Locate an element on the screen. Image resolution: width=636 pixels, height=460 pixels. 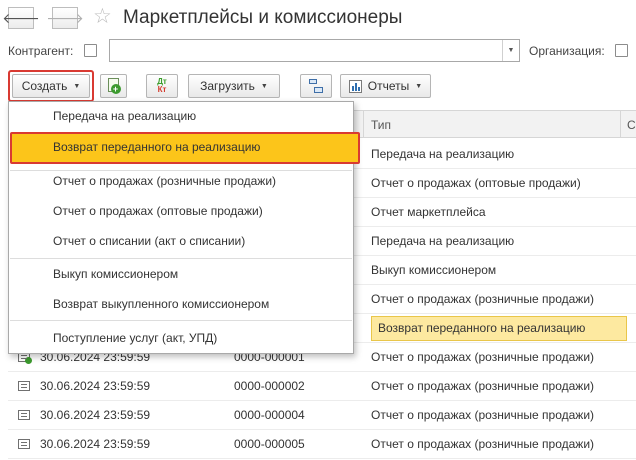
postings-button: Дт Кт is located at coordinates (162, 86).